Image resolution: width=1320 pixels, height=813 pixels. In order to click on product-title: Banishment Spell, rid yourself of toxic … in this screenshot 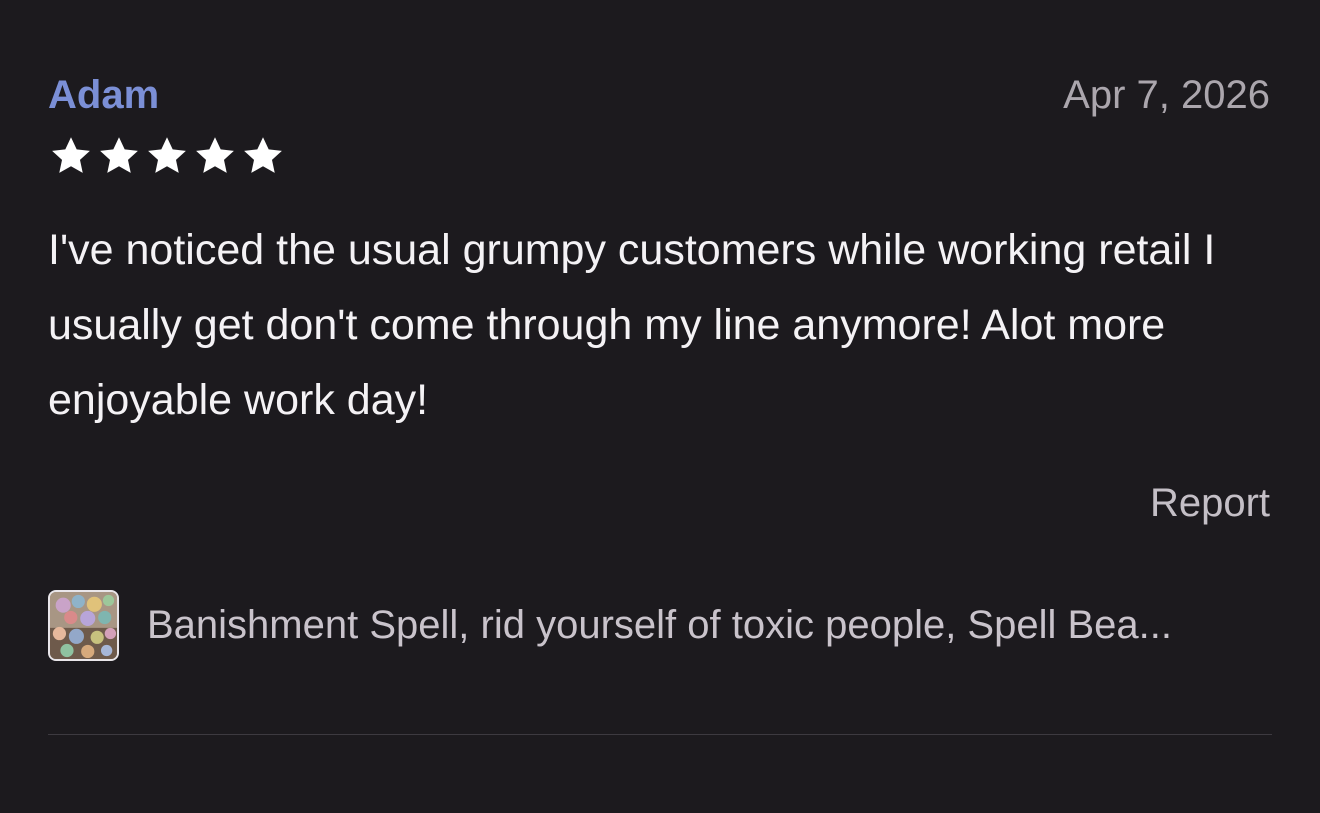, I will do `click(659, 625)`.